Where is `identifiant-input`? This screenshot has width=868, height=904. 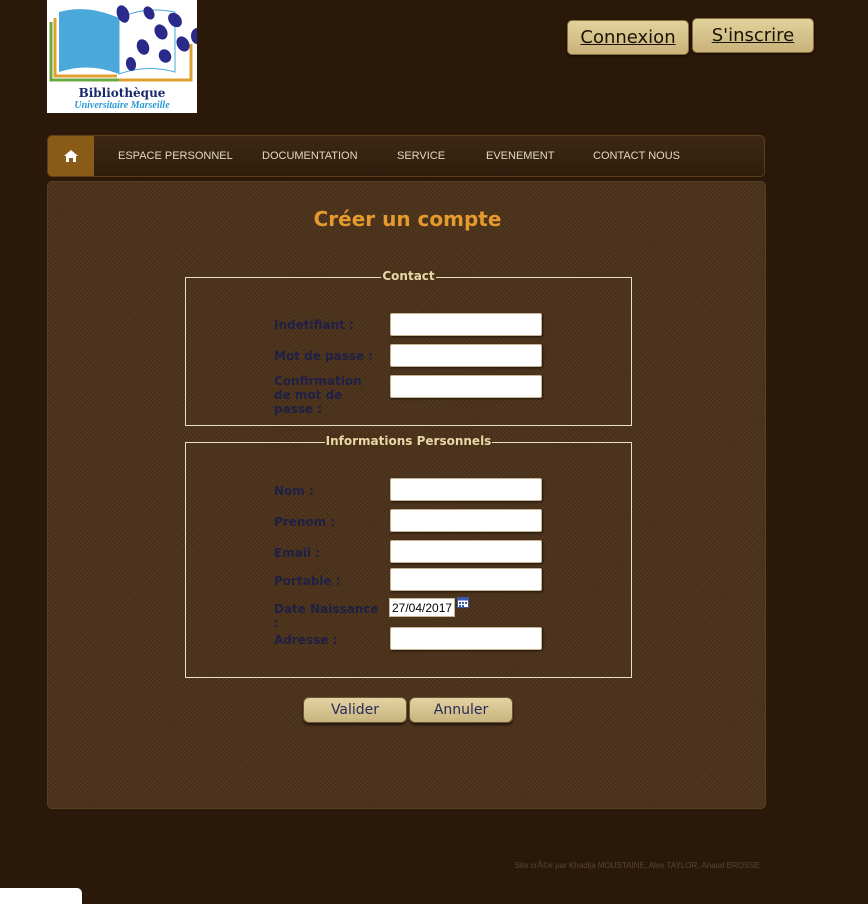
identifiant-input is located at coordinates (466, 324).